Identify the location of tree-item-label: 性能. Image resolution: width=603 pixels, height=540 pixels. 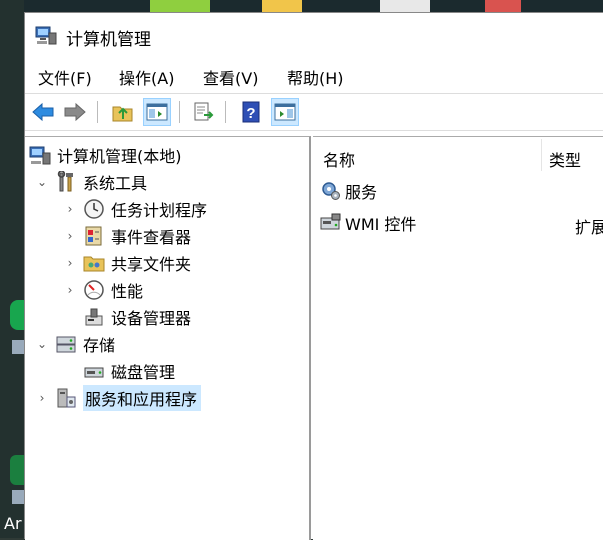
(127, 291).